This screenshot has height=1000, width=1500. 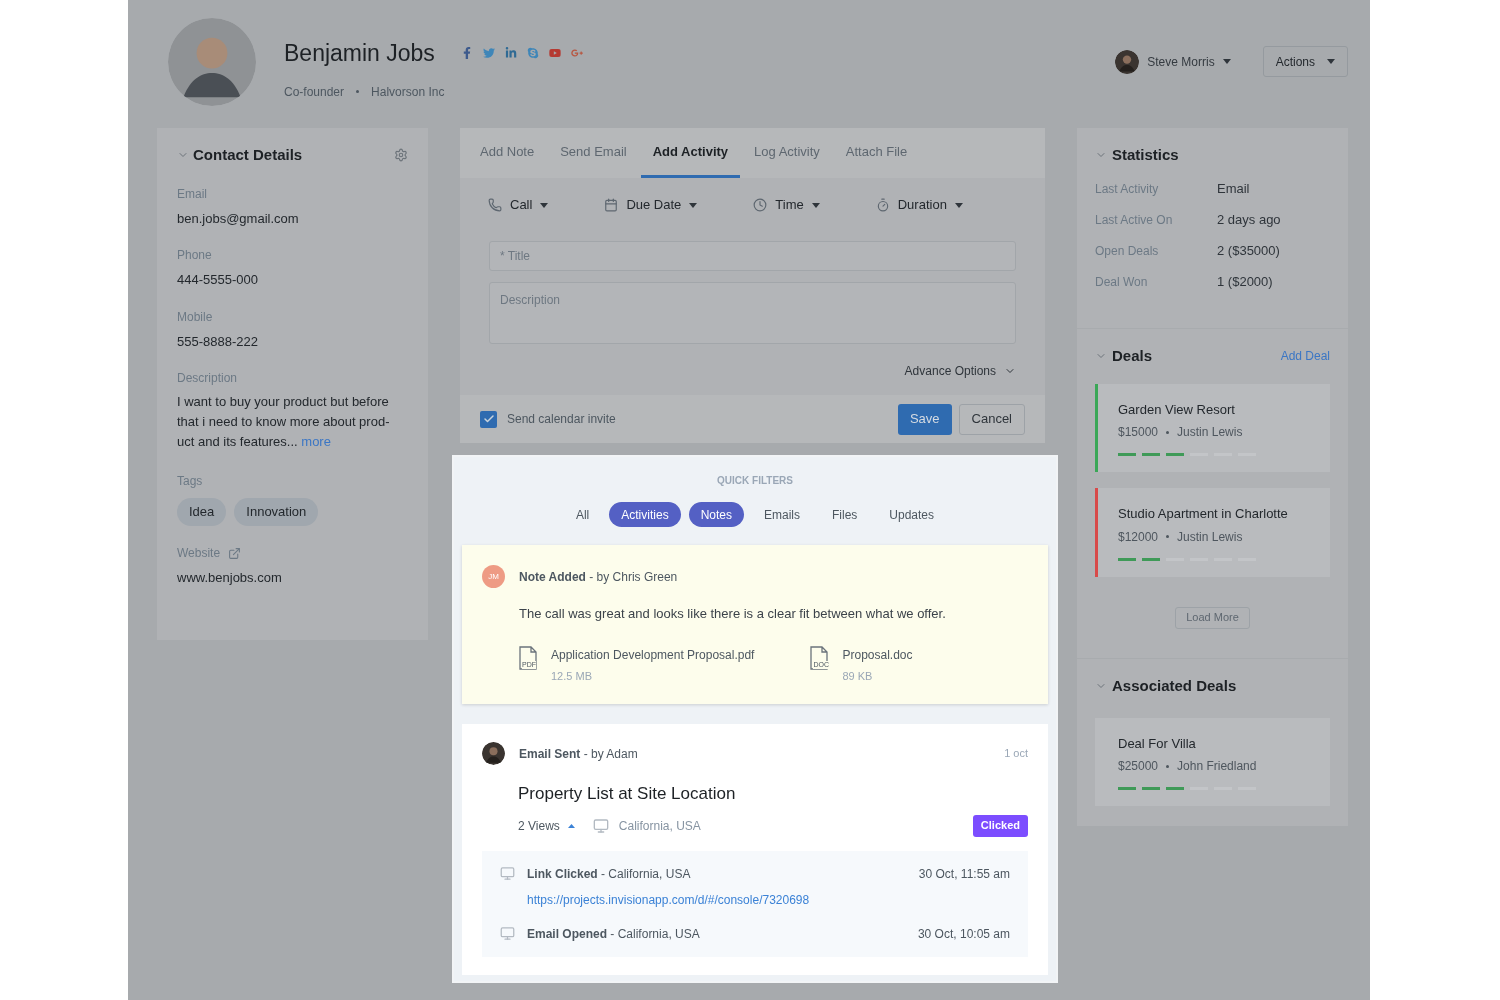 What do you see at coordinates (882, 205) in the screenshot?
I see `timer-icon` at bounding box center [882, 205].